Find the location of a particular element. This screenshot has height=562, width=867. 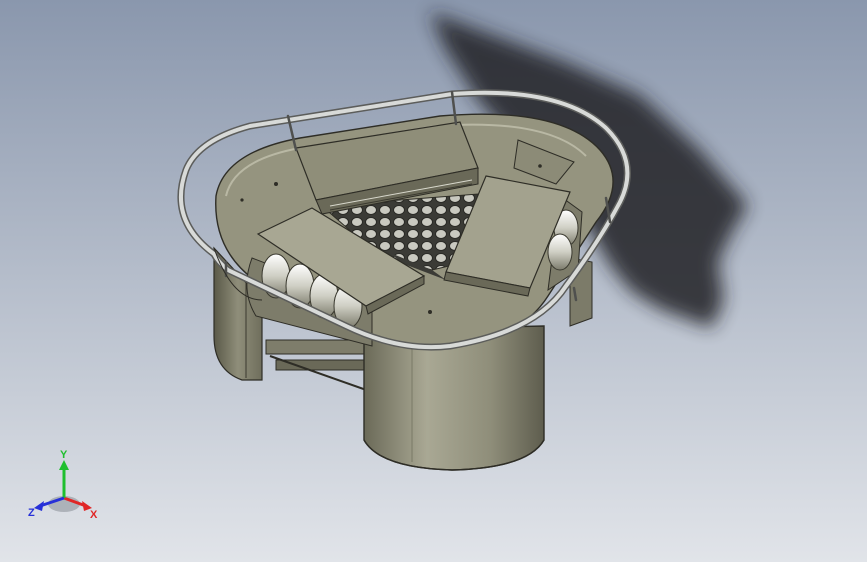

z-axis-label: Z is located at coordinates (31, 513).